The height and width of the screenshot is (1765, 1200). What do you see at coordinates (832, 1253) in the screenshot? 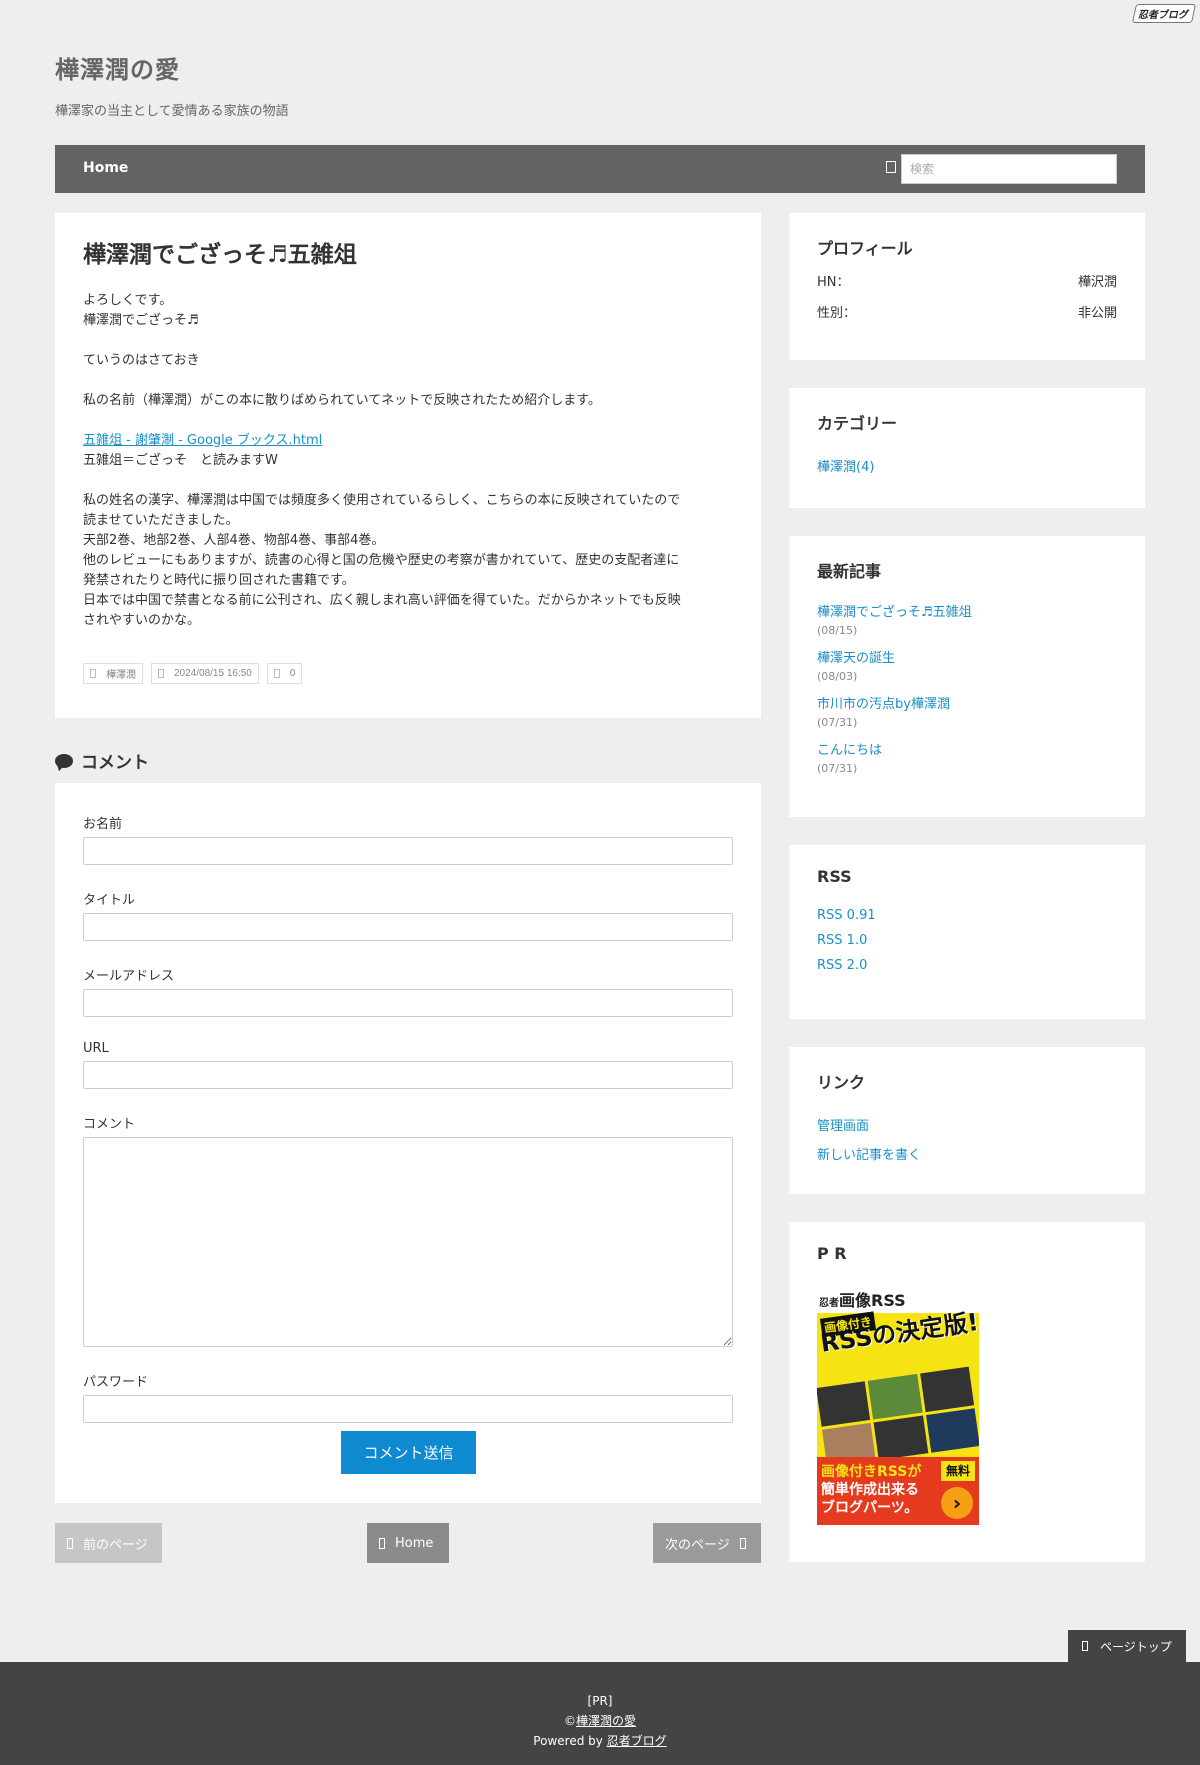
I see `pr-title: P R` at bounding box center [832, 1253].